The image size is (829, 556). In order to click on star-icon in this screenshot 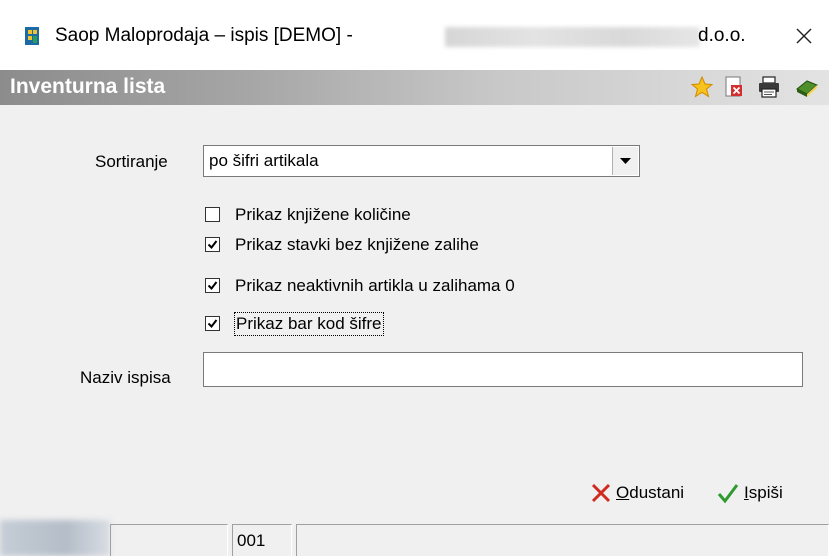, I will do `click(702, 87)`.